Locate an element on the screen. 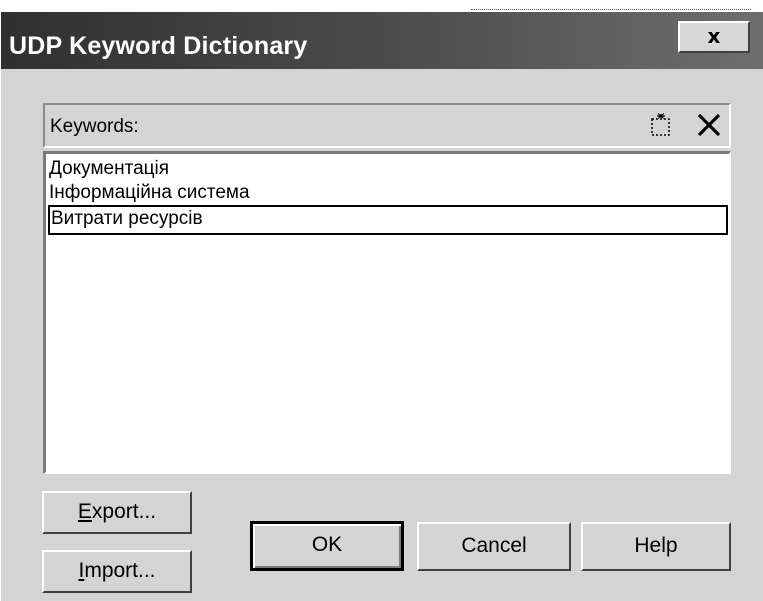 The image size is (763, 601). ok-button-label: OK is located at coordinates (327, 544).